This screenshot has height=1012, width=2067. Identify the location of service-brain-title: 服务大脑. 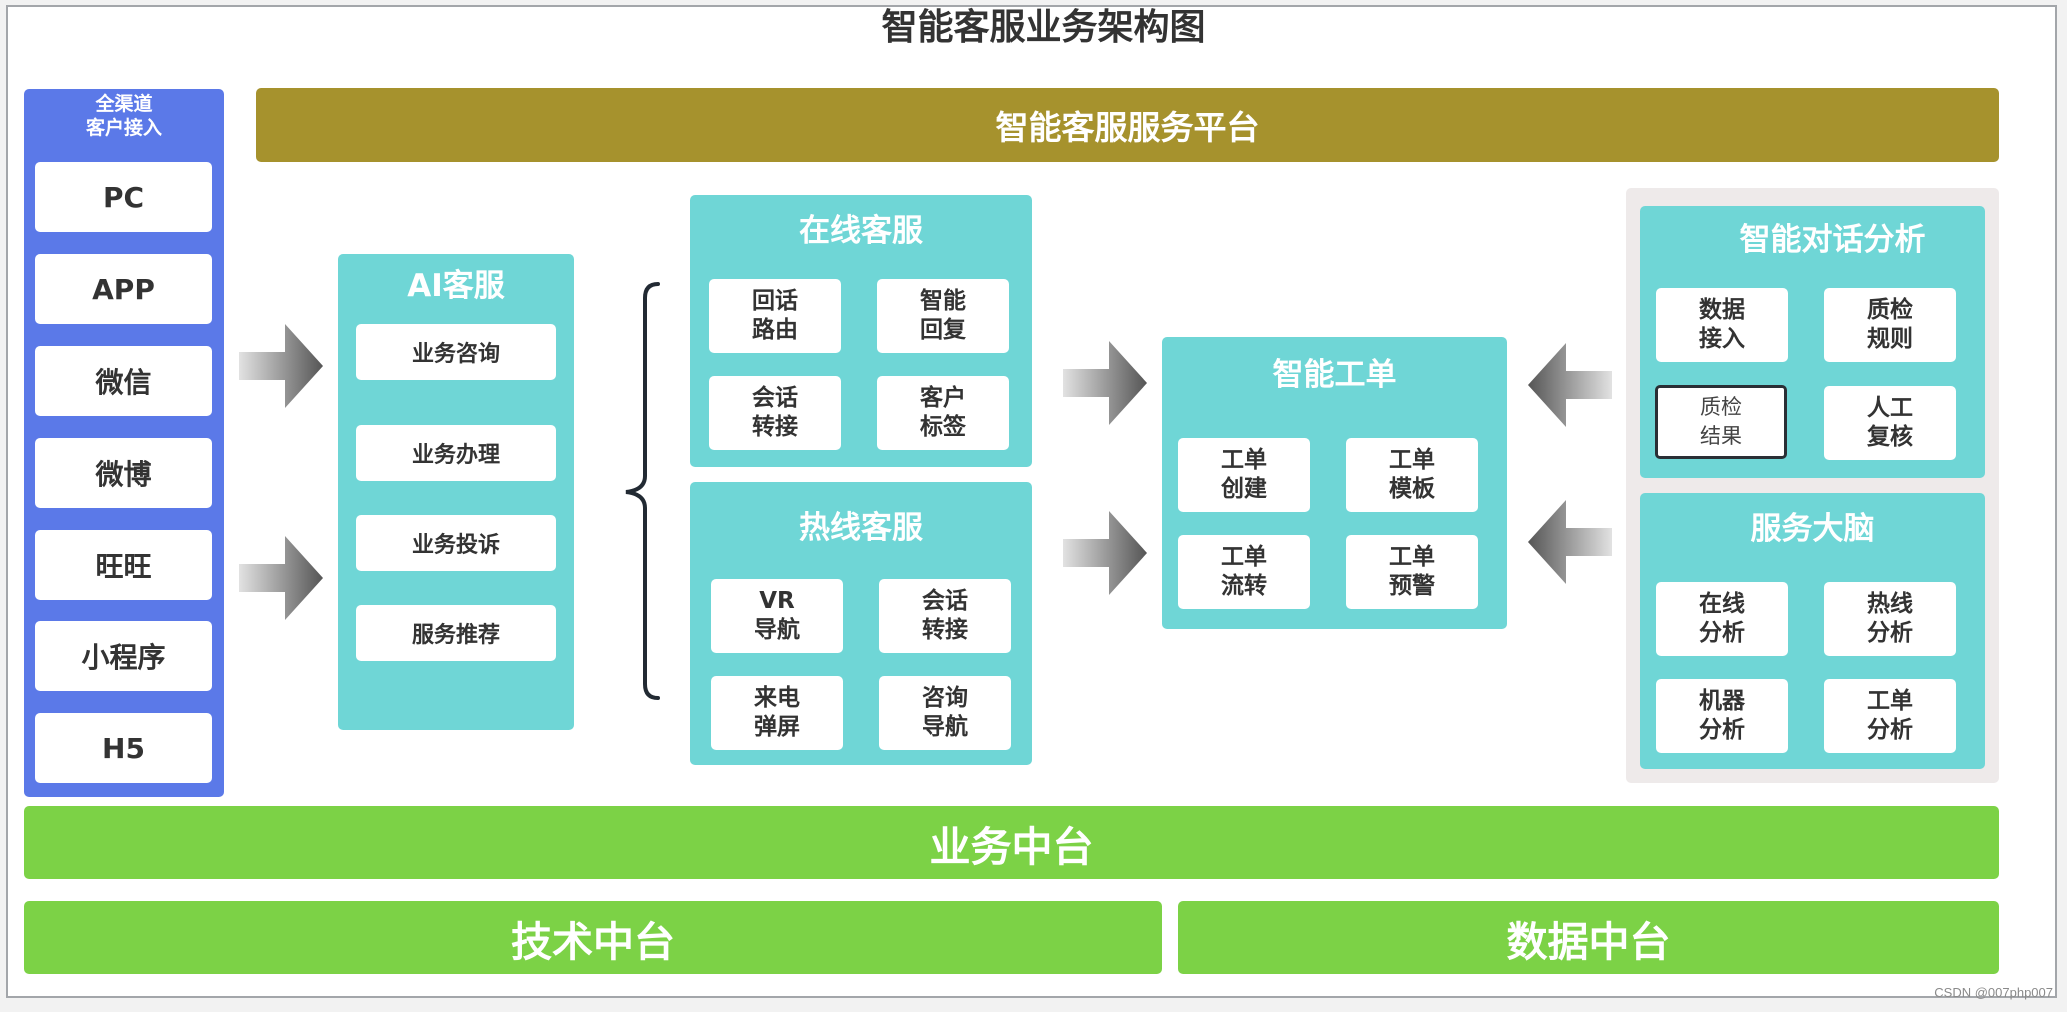
(1812, 529).